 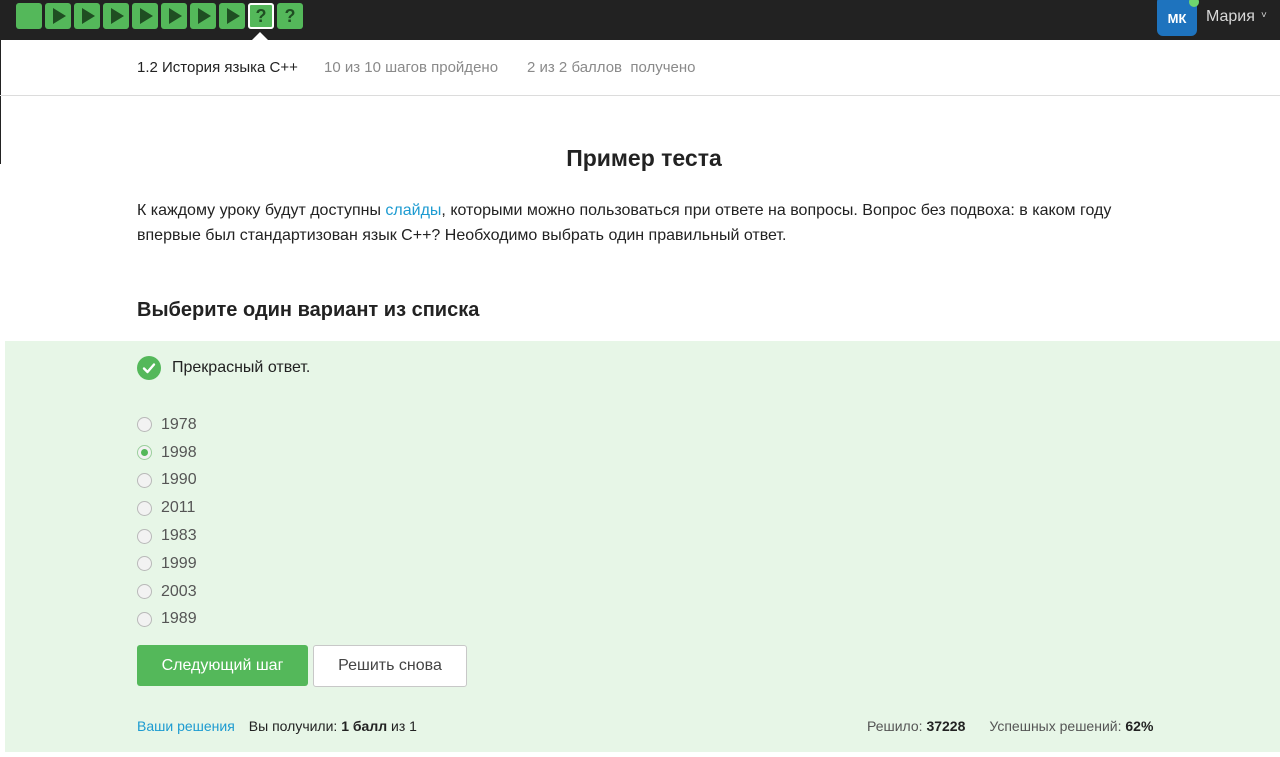 What do you see at coordinates (390, 666) in the screenshot?
I see `retry-button: Решить снова` at bounding box center [390, 666].